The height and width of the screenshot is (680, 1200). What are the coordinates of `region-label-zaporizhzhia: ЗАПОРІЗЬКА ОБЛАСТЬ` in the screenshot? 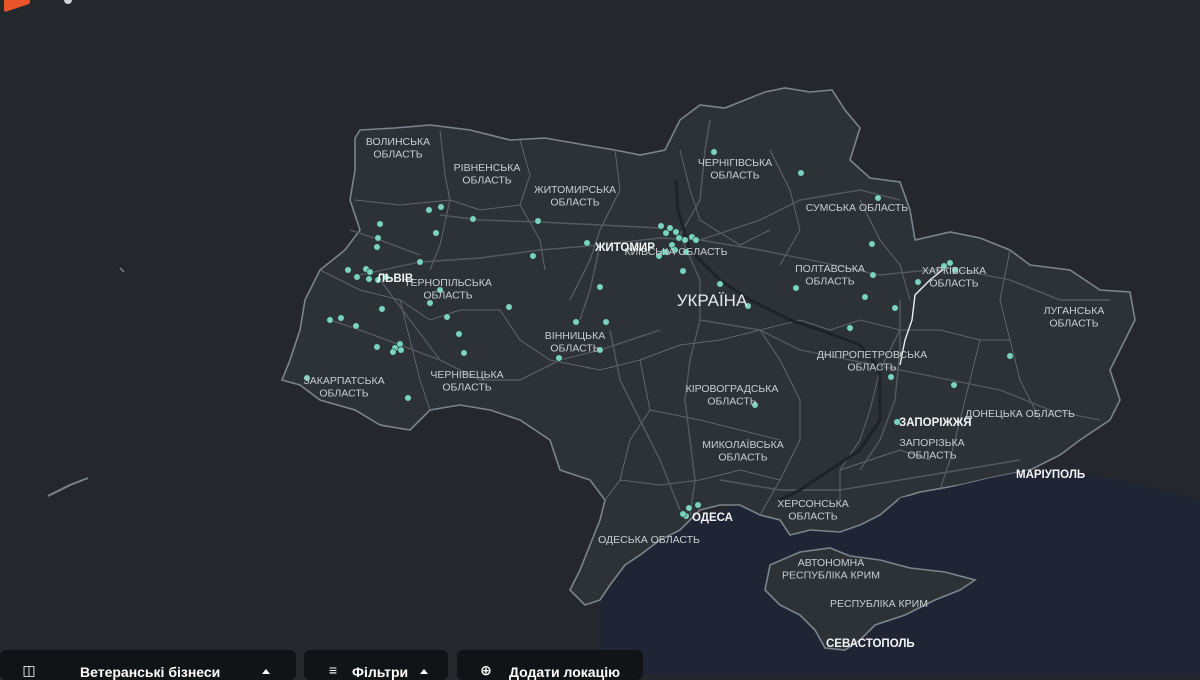 It's located at (931, 449).